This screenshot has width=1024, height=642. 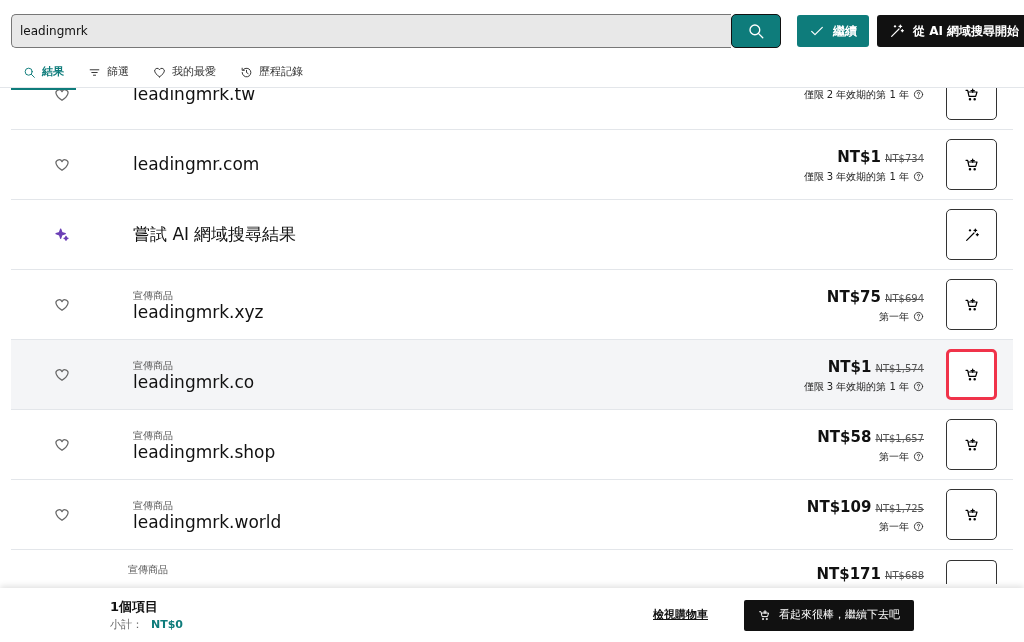 What do you see at coordinates (512, 165) in the screenshot?
I see `result-row: leadingmr.com NT$1 NT$734 僅限 3 年效期的第 1 年` at bounding box center [512, 165].